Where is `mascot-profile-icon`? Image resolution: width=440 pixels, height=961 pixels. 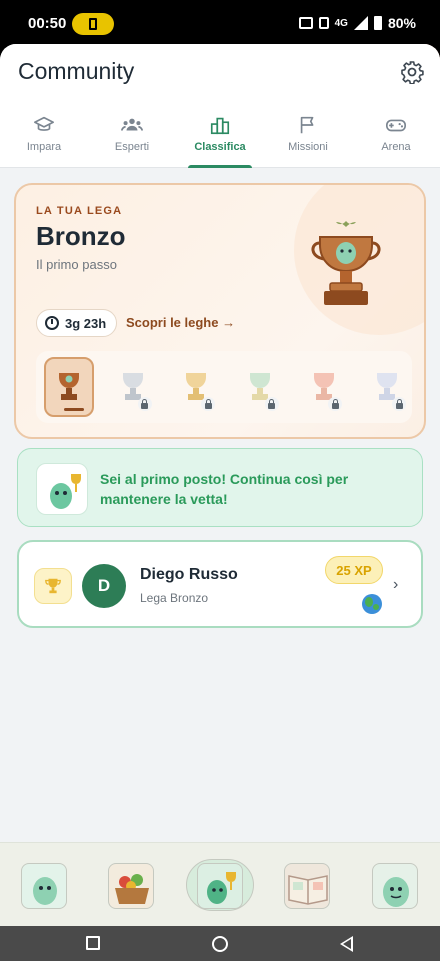 mascot-profile-icon is located at coordinates (396, 892).